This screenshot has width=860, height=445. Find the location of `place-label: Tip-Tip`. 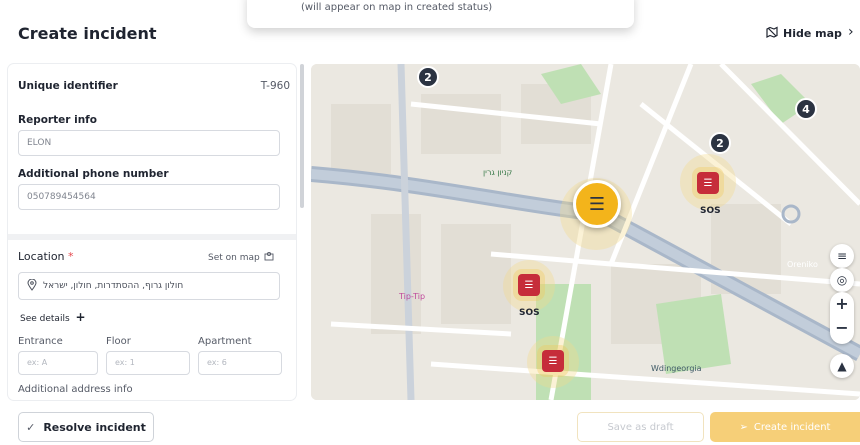

place-label: Tip-Tip is located at coordinates (412, 296).